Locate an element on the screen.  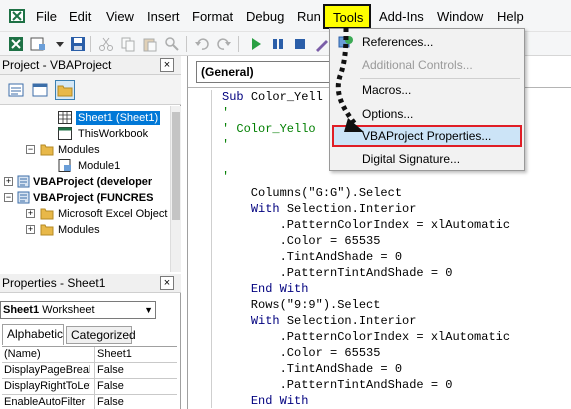
menu-format: Format is located at coordinates (212, 17).